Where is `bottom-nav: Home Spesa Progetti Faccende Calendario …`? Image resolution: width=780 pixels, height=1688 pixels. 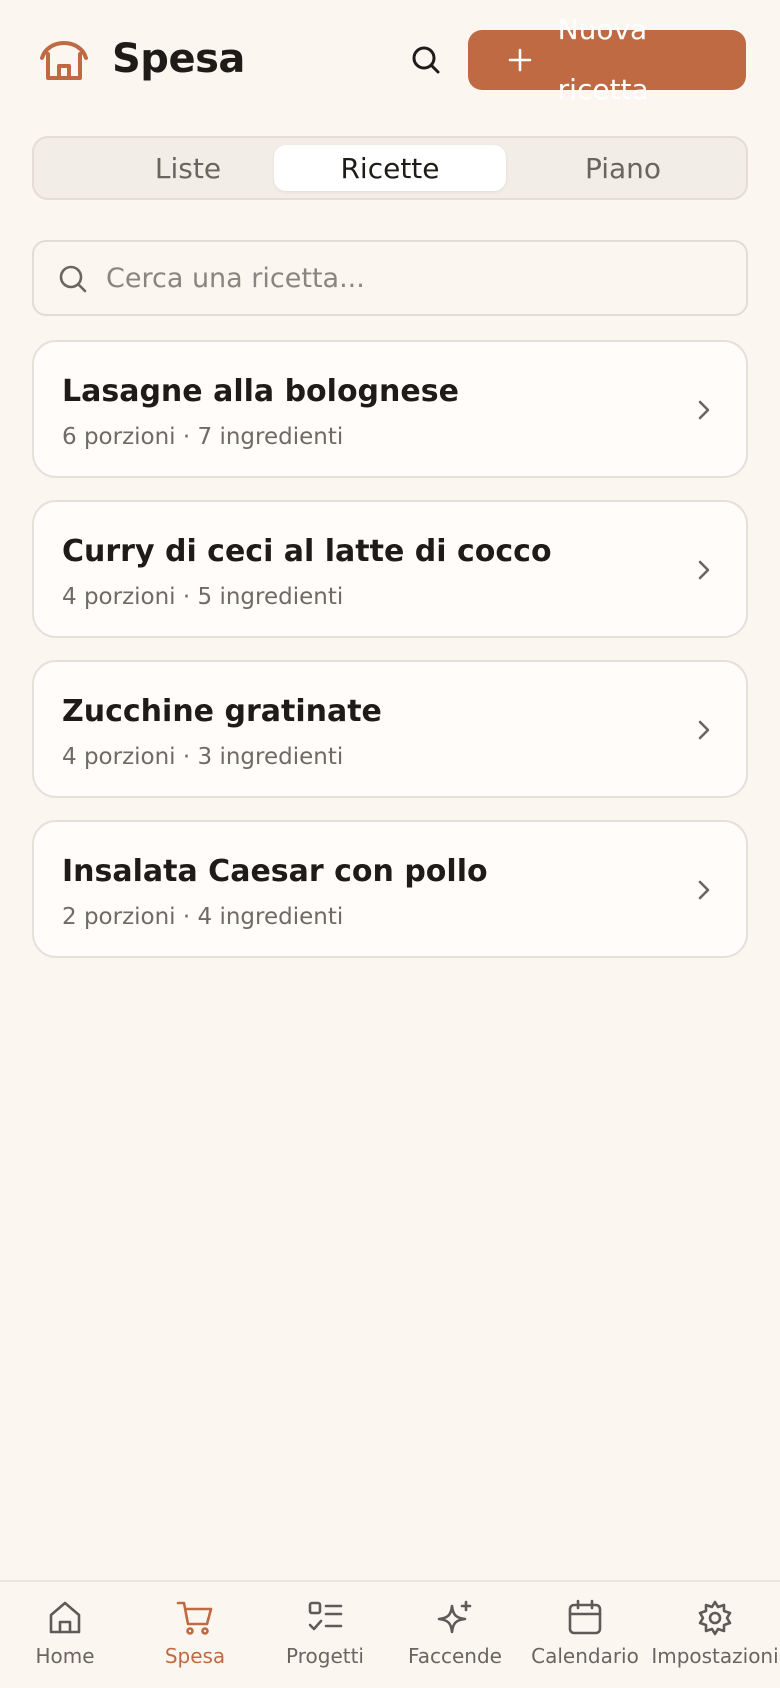
bottom-nav: Home Spesa Progetti Faccende Calendario … is located at coordinates (390, 1634).